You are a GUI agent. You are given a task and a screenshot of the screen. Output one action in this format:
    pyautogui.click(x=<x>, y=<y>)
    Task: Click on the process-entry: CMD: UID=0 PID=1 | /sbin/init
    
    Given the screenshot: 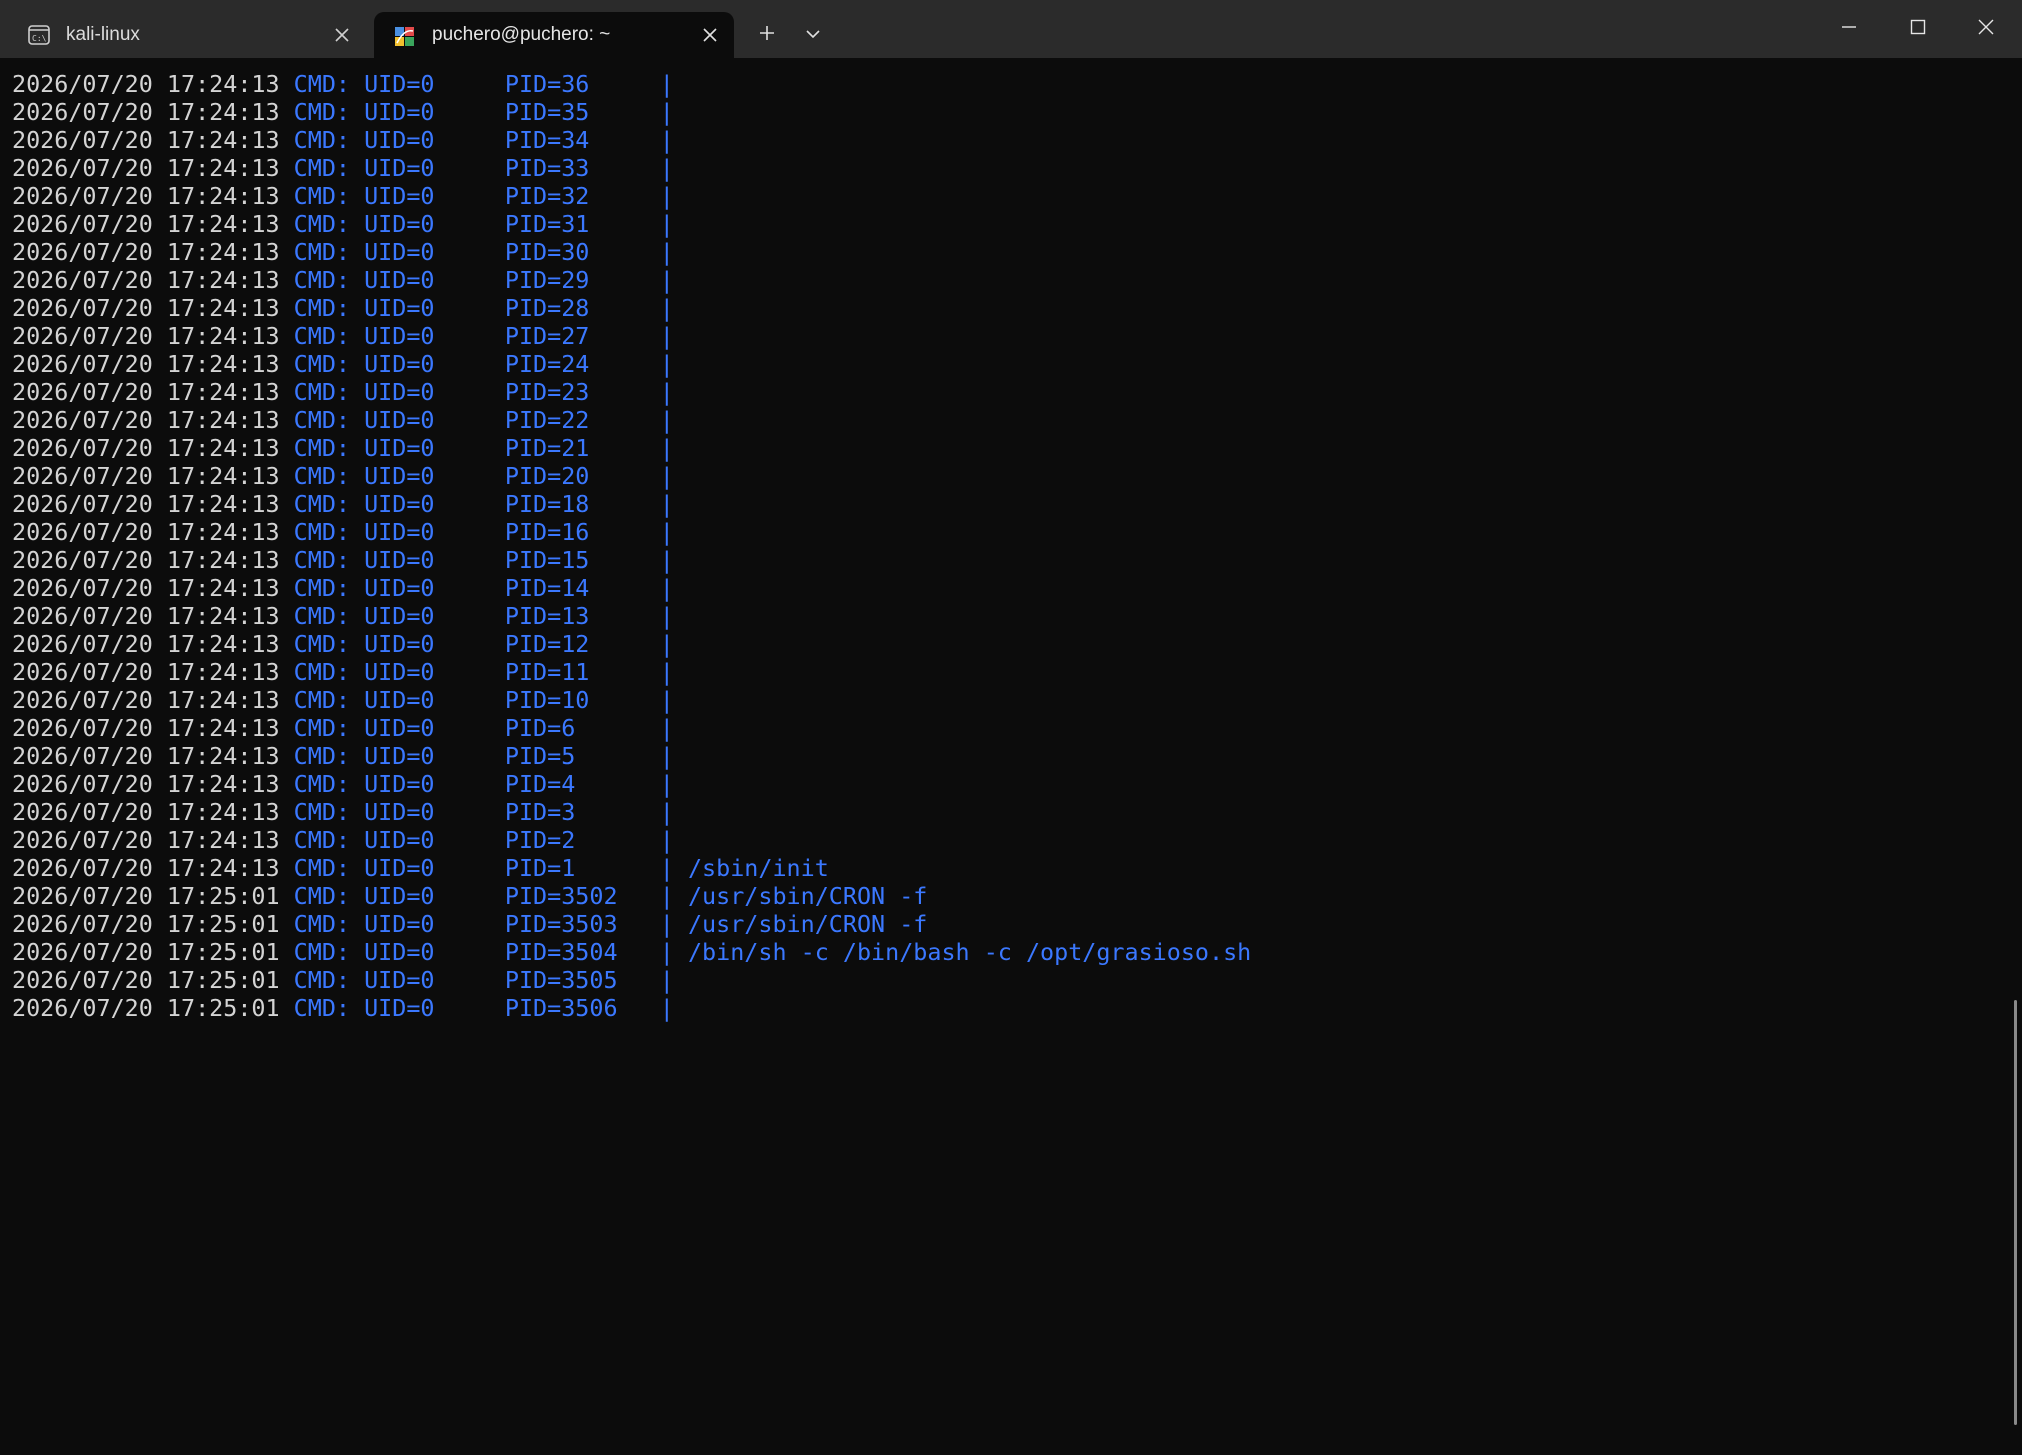 What is the action you would take?
    pyautogui.click(x=554, y=868)
    